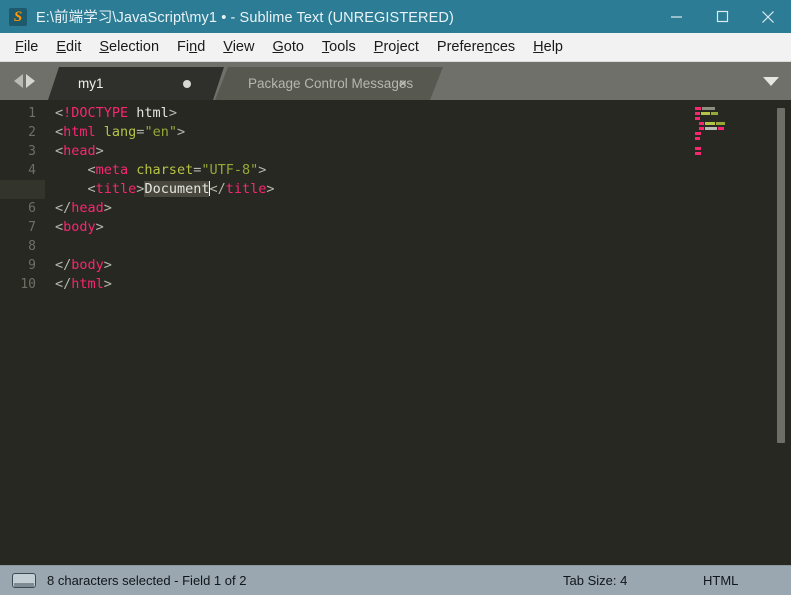  I want to click on menu-item-edit: Edit, so click(68, 47).